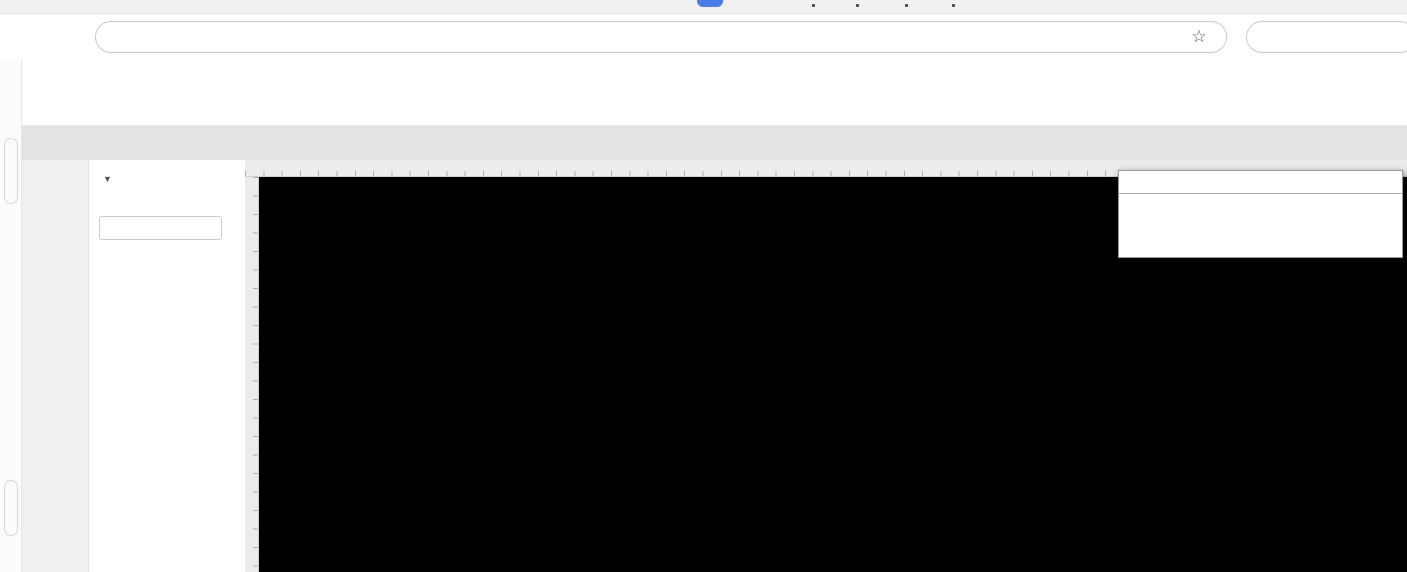 The height and width of the screenshot is (572, 1407). Describe the element at coordinates (252, 374) in the screenshot. I see `vertical-ruler` at that location.